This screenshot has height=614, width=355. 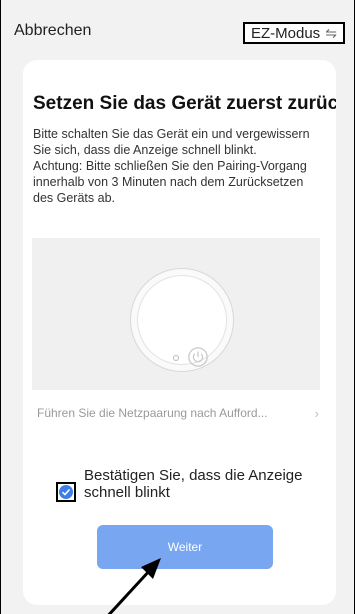 I want to click on device-face, so click(x=182, y=320).